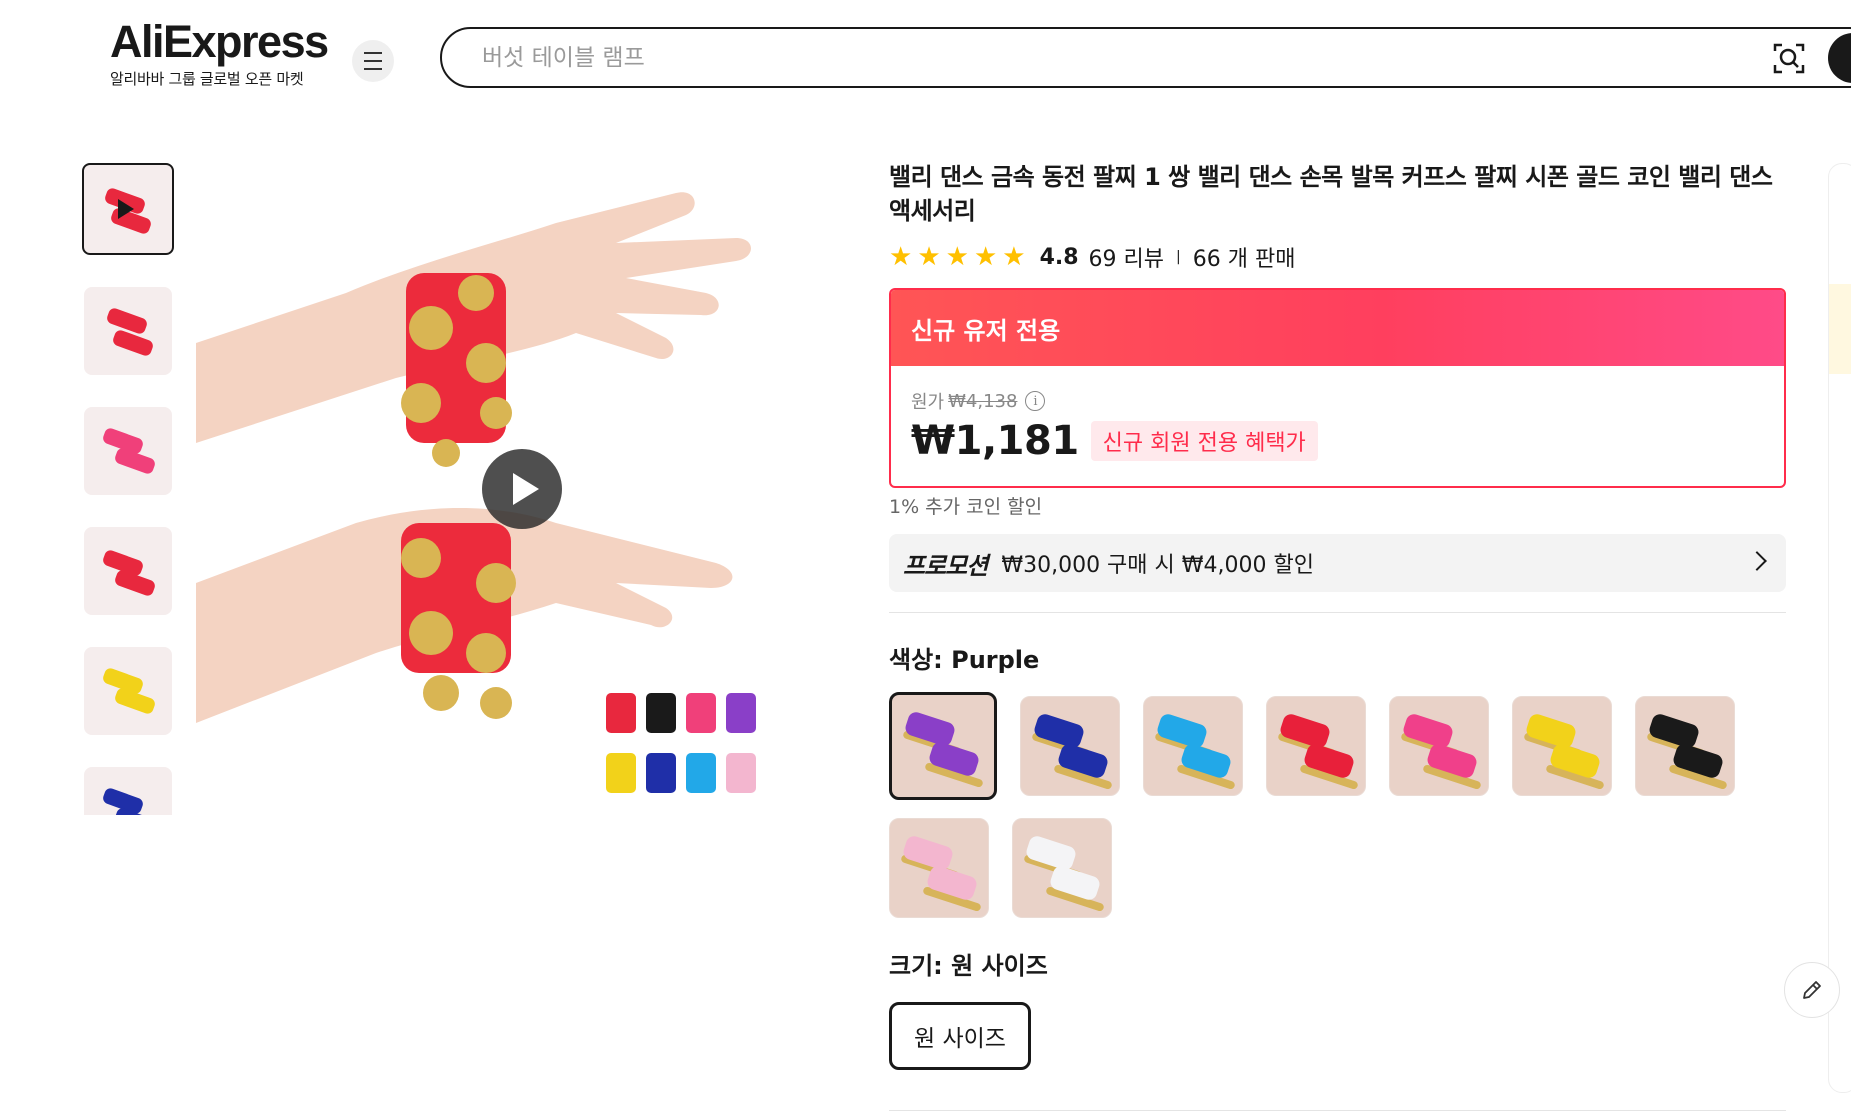  What do you see at coordinates (1839, 628) in the screenshot?
I see `side-panel` at bounding box center [1839, 628].